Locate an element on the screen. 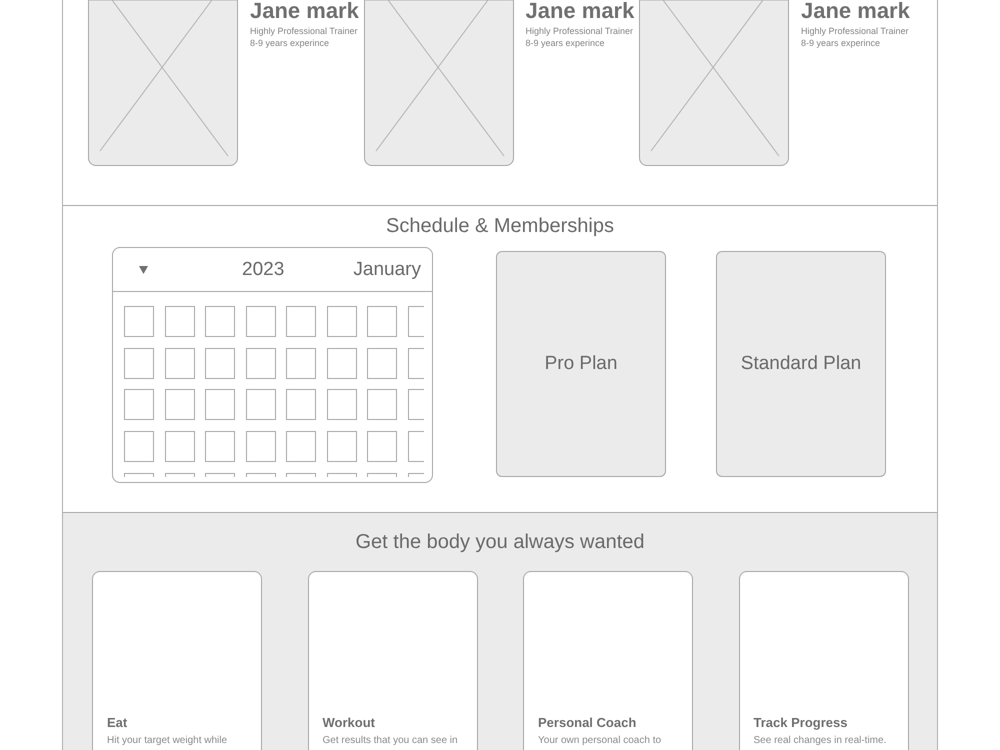 The height and width of the screenshot is (750, 1000). feature-description: Your own personal coach to is located at coordinates (600, 740).